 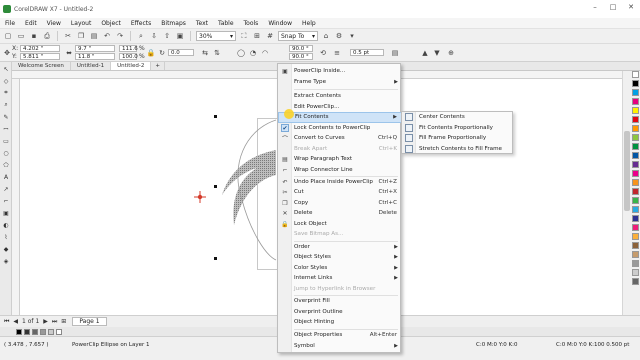 What do you see at coordinates (340, 128) in the screenshot?
I see `menu-item-lock-contents: ✔ Lock Contents to PowerClip` at bounding box center [340, 128].